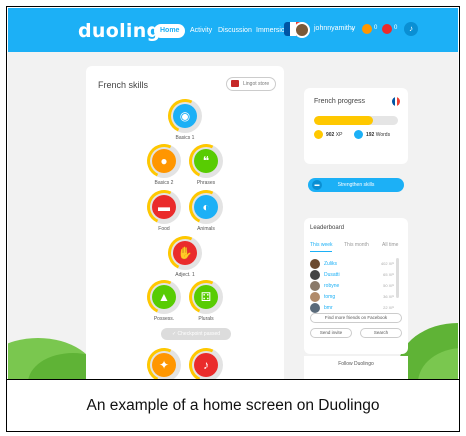 The image size is (466, 436). I want to click on tab-this-week: This week, so click(321, 245).